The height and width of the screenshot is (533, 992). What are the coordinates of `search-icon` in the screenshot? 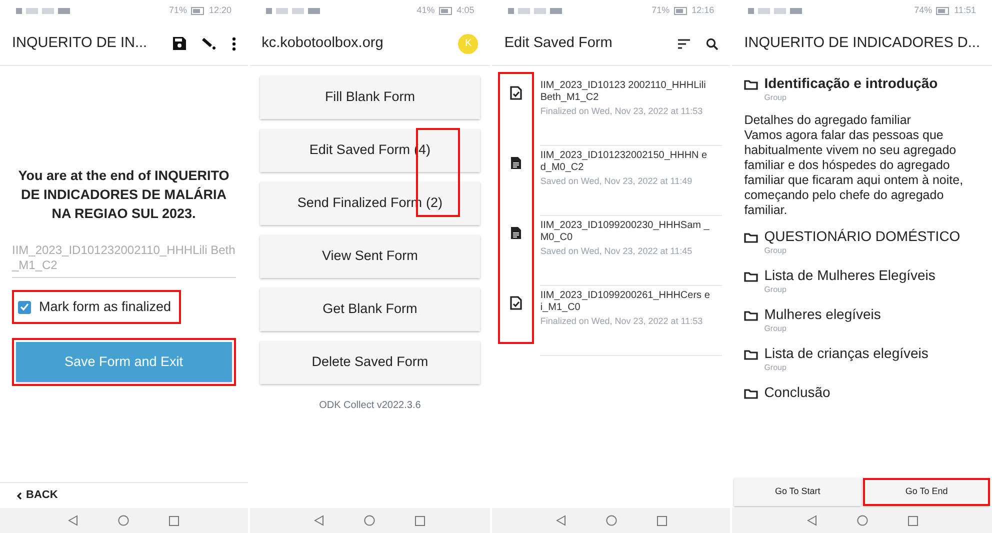 It's located at (712, 44).